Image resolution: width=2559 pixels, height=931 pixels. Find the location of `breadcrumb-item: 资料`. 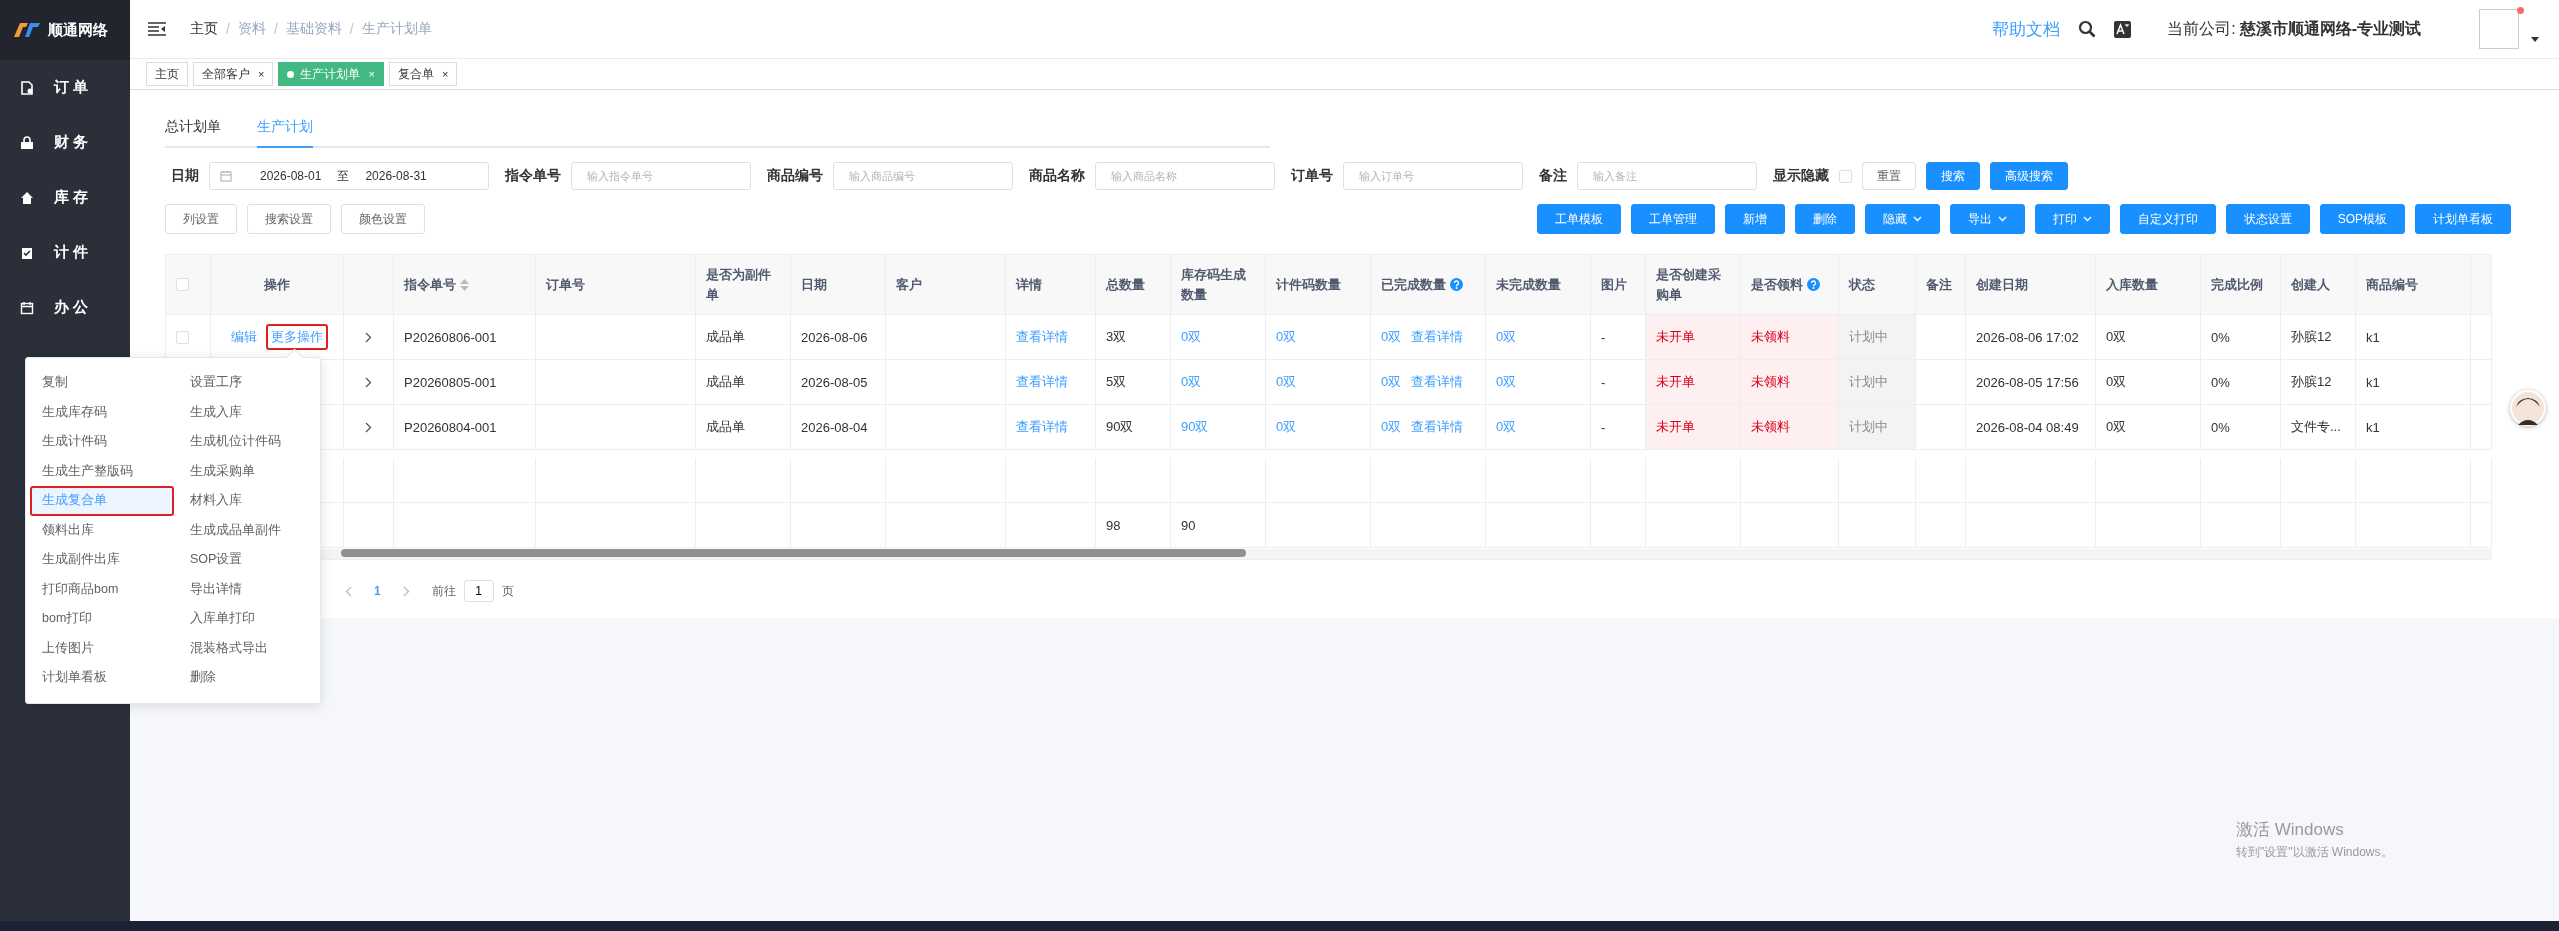

breadcrumb-item: 资料 is located at coordinates (251, 29).